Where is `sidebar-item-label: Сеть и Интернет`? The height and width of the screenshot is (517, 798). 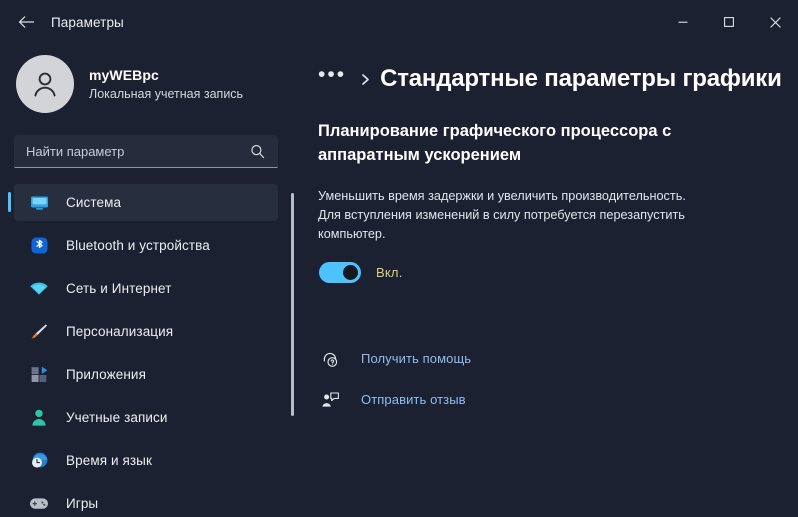
sidebar-item-label: Сеть и Интернет is located at coordinates (119, 288).